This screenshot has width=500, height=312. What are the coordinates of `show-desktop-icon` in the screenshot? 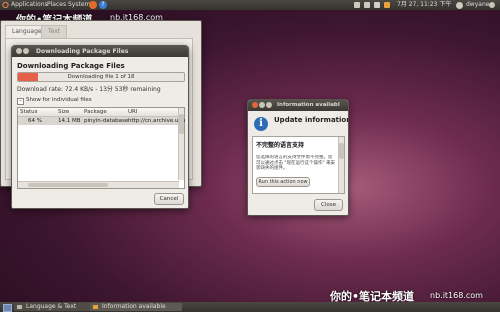 It's located at (7, 308).